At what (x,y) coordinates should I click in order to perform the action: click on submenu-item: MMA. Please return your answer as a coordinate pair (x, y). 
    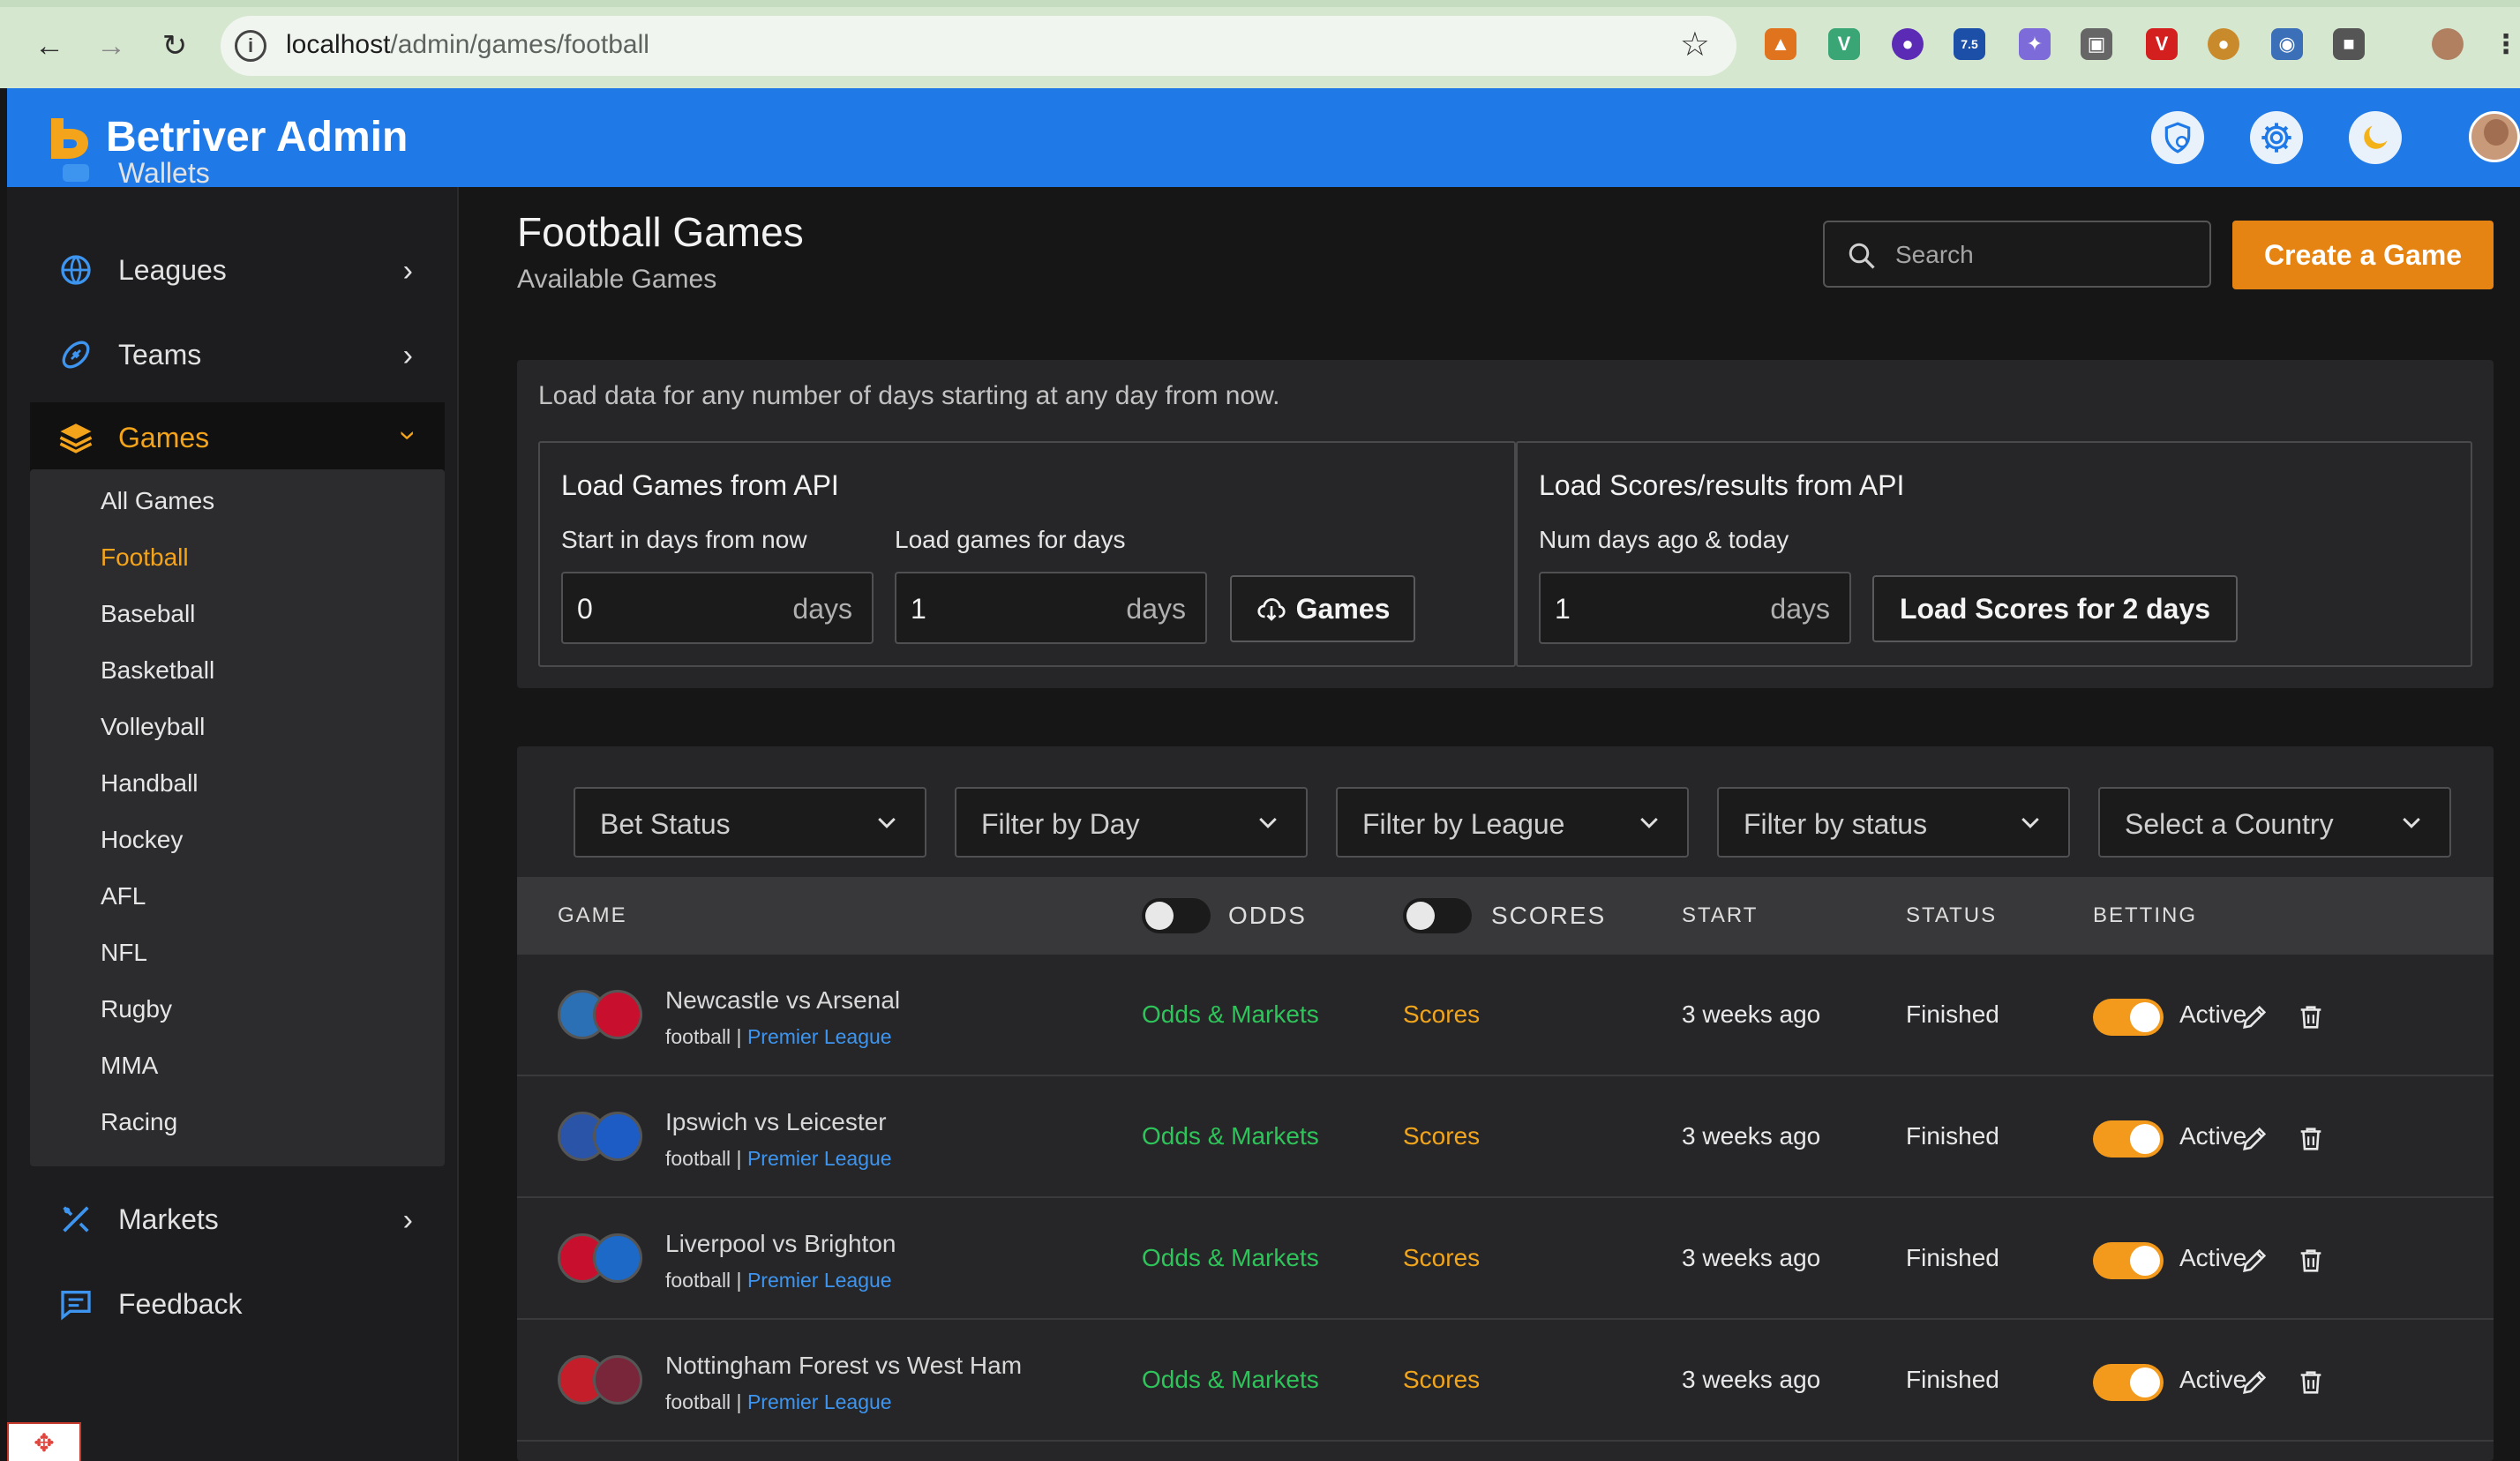
    Looking at the image, I should click on (129, 1066).